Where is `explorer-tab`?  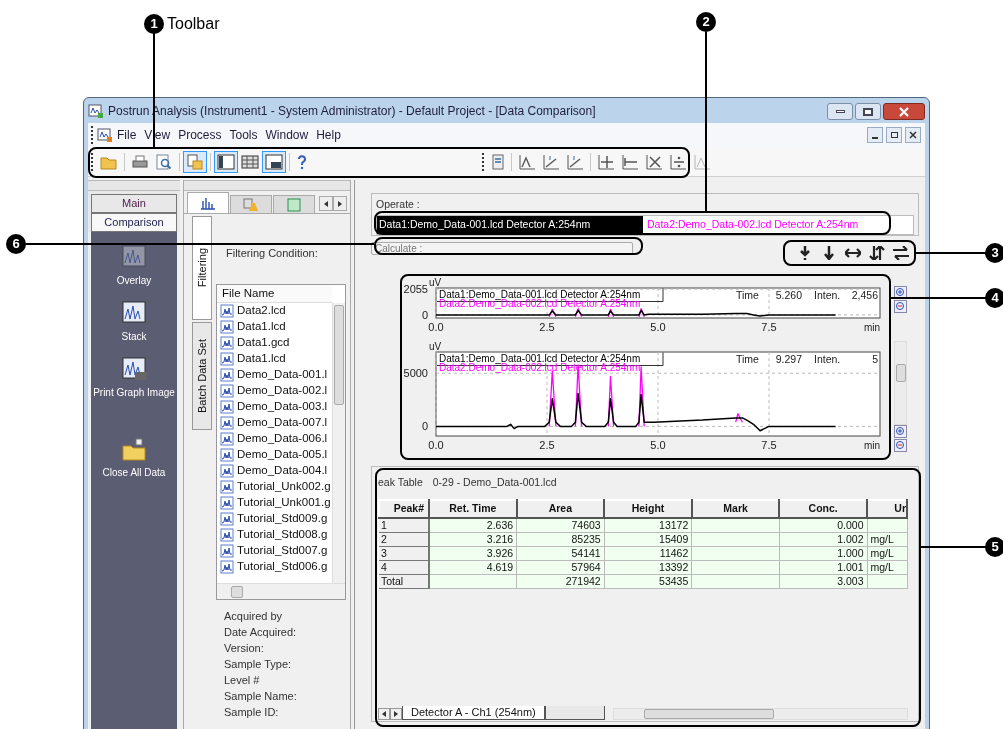
explorer-tab is located at coordinates (208, 202).